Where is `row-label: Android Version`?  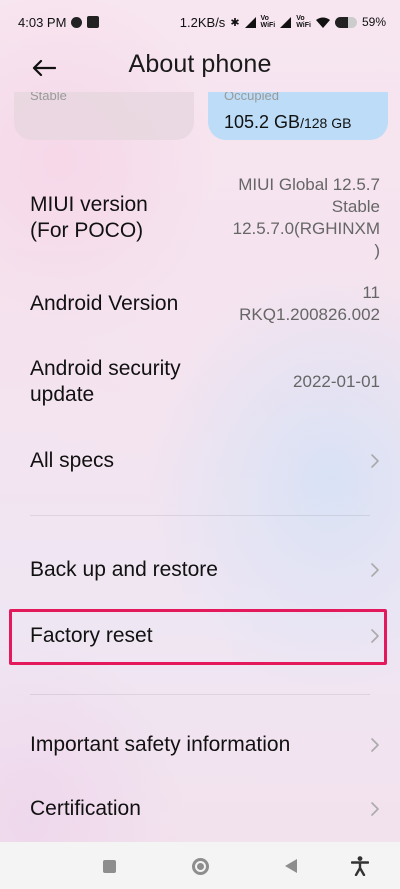
row-label: Android Version is located at coordinates (104, 303).